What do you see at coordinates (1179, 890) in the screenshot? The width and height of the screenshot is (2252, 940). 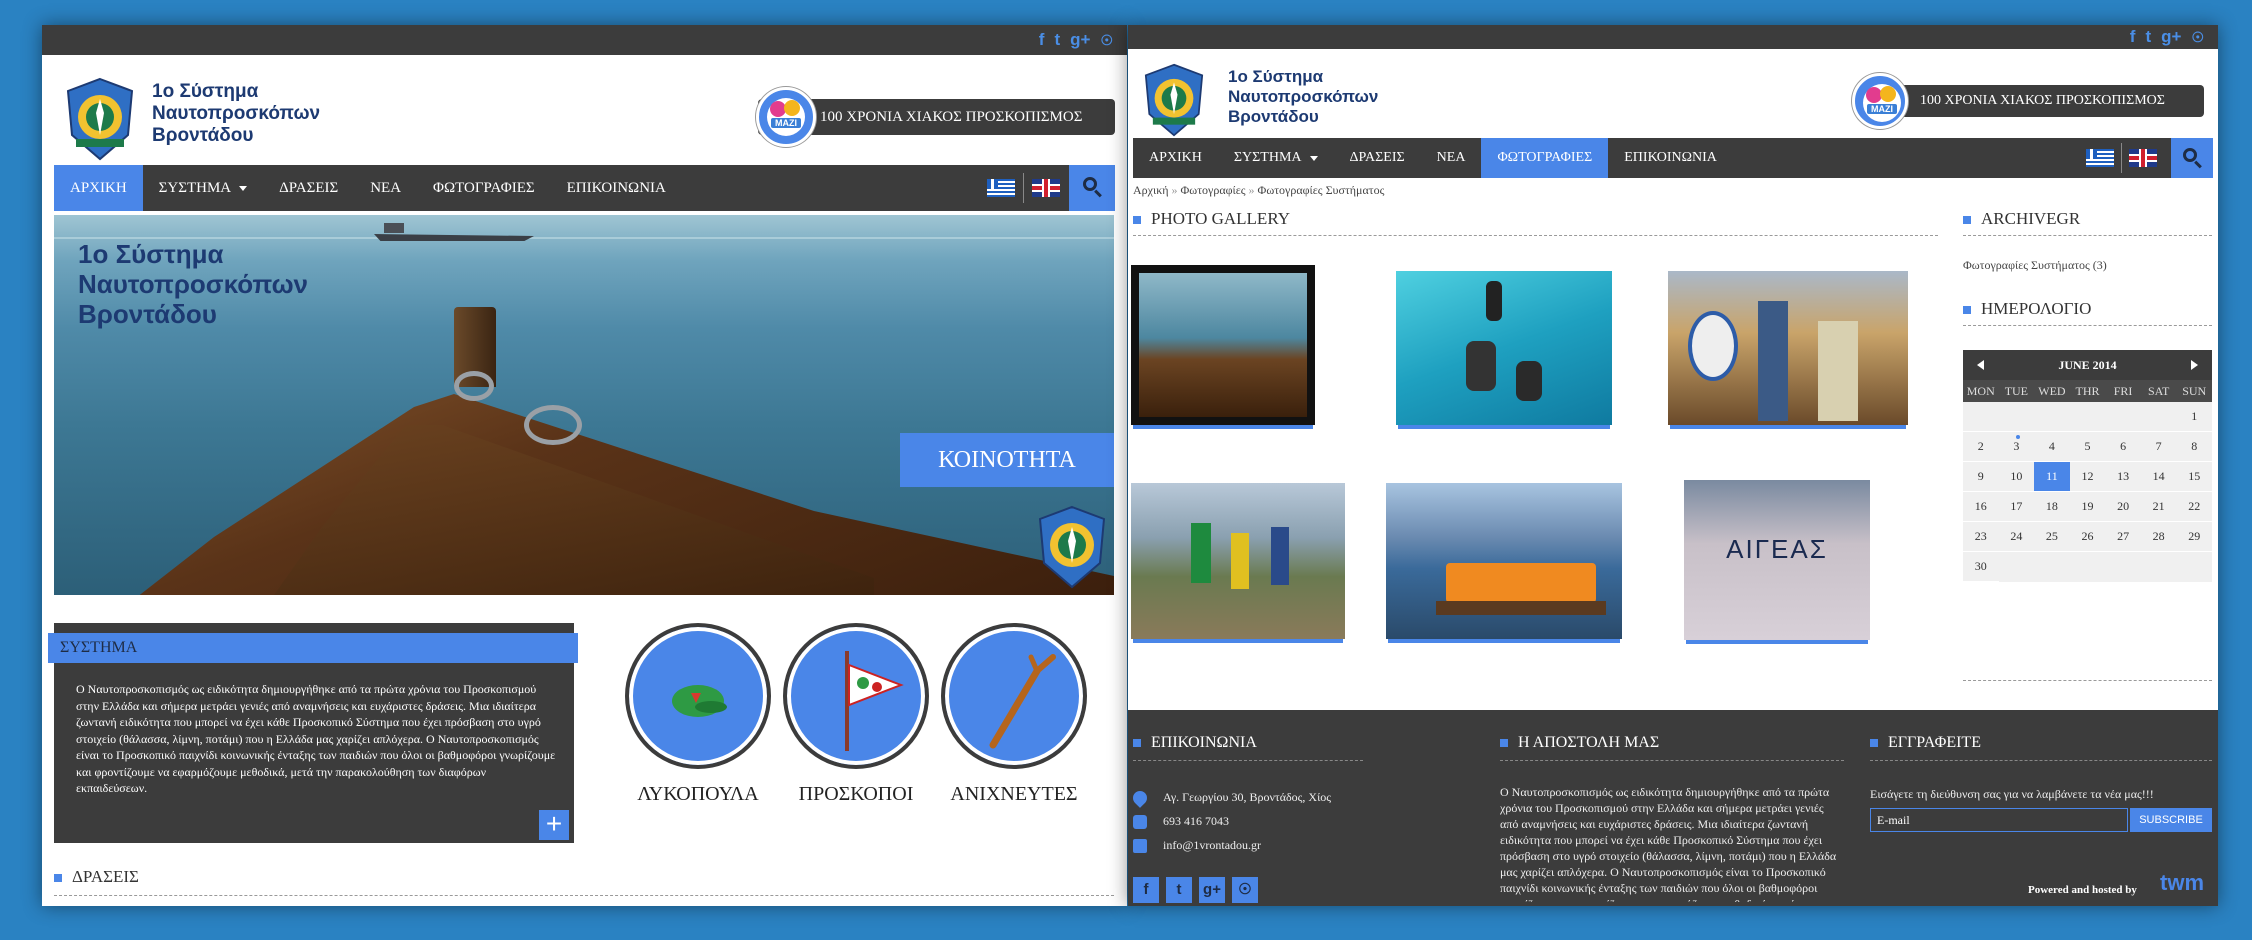 I see `footer-twitter-icon: t` at bounding box center [1179, 890].